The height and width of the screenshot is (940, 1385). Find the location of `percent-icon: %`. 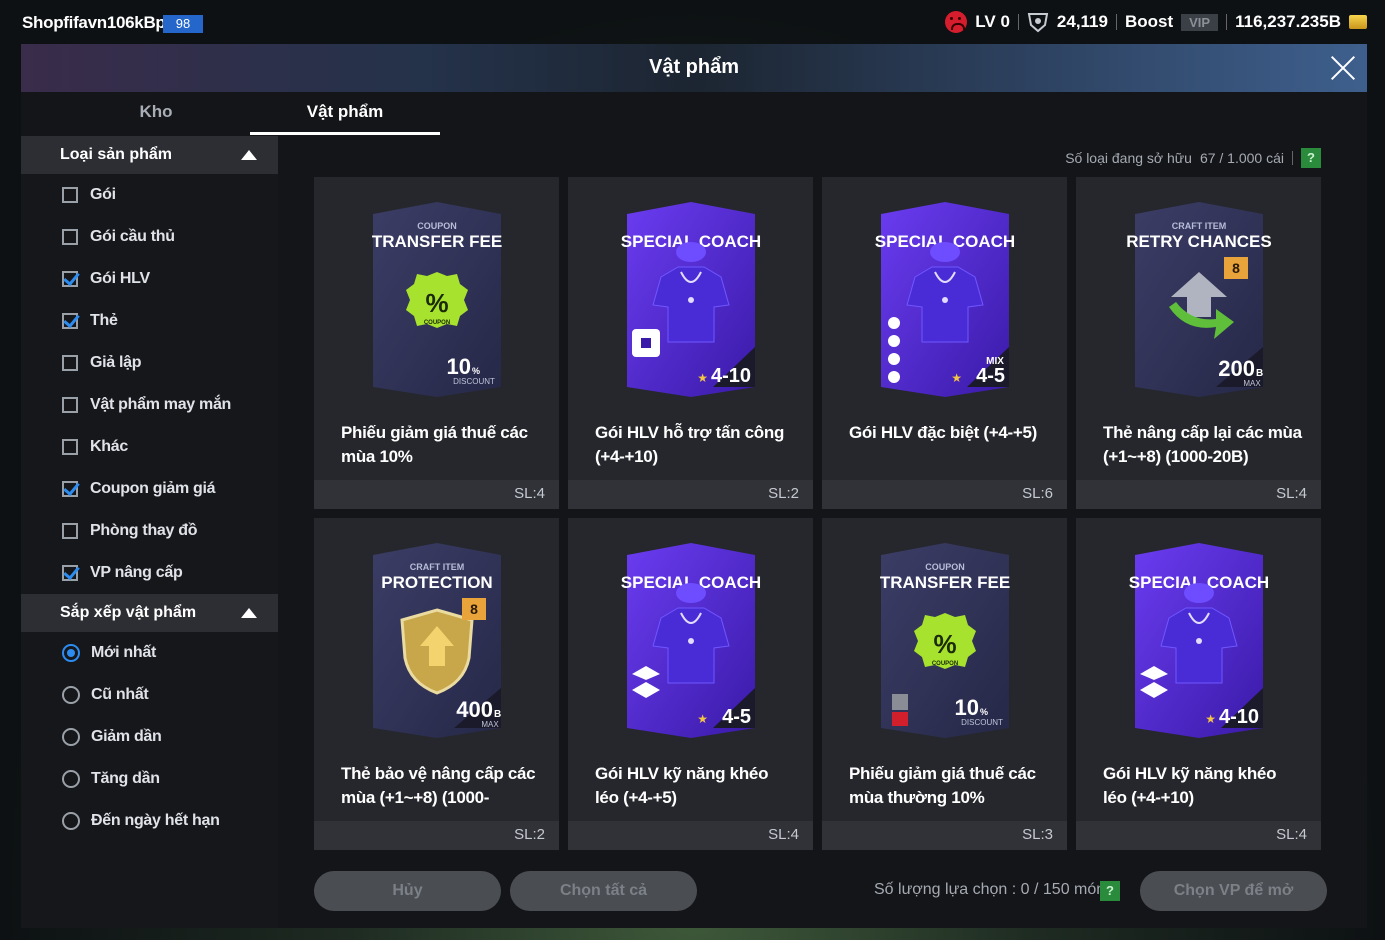

percent-icon: % is located at coordinates (944, 644).